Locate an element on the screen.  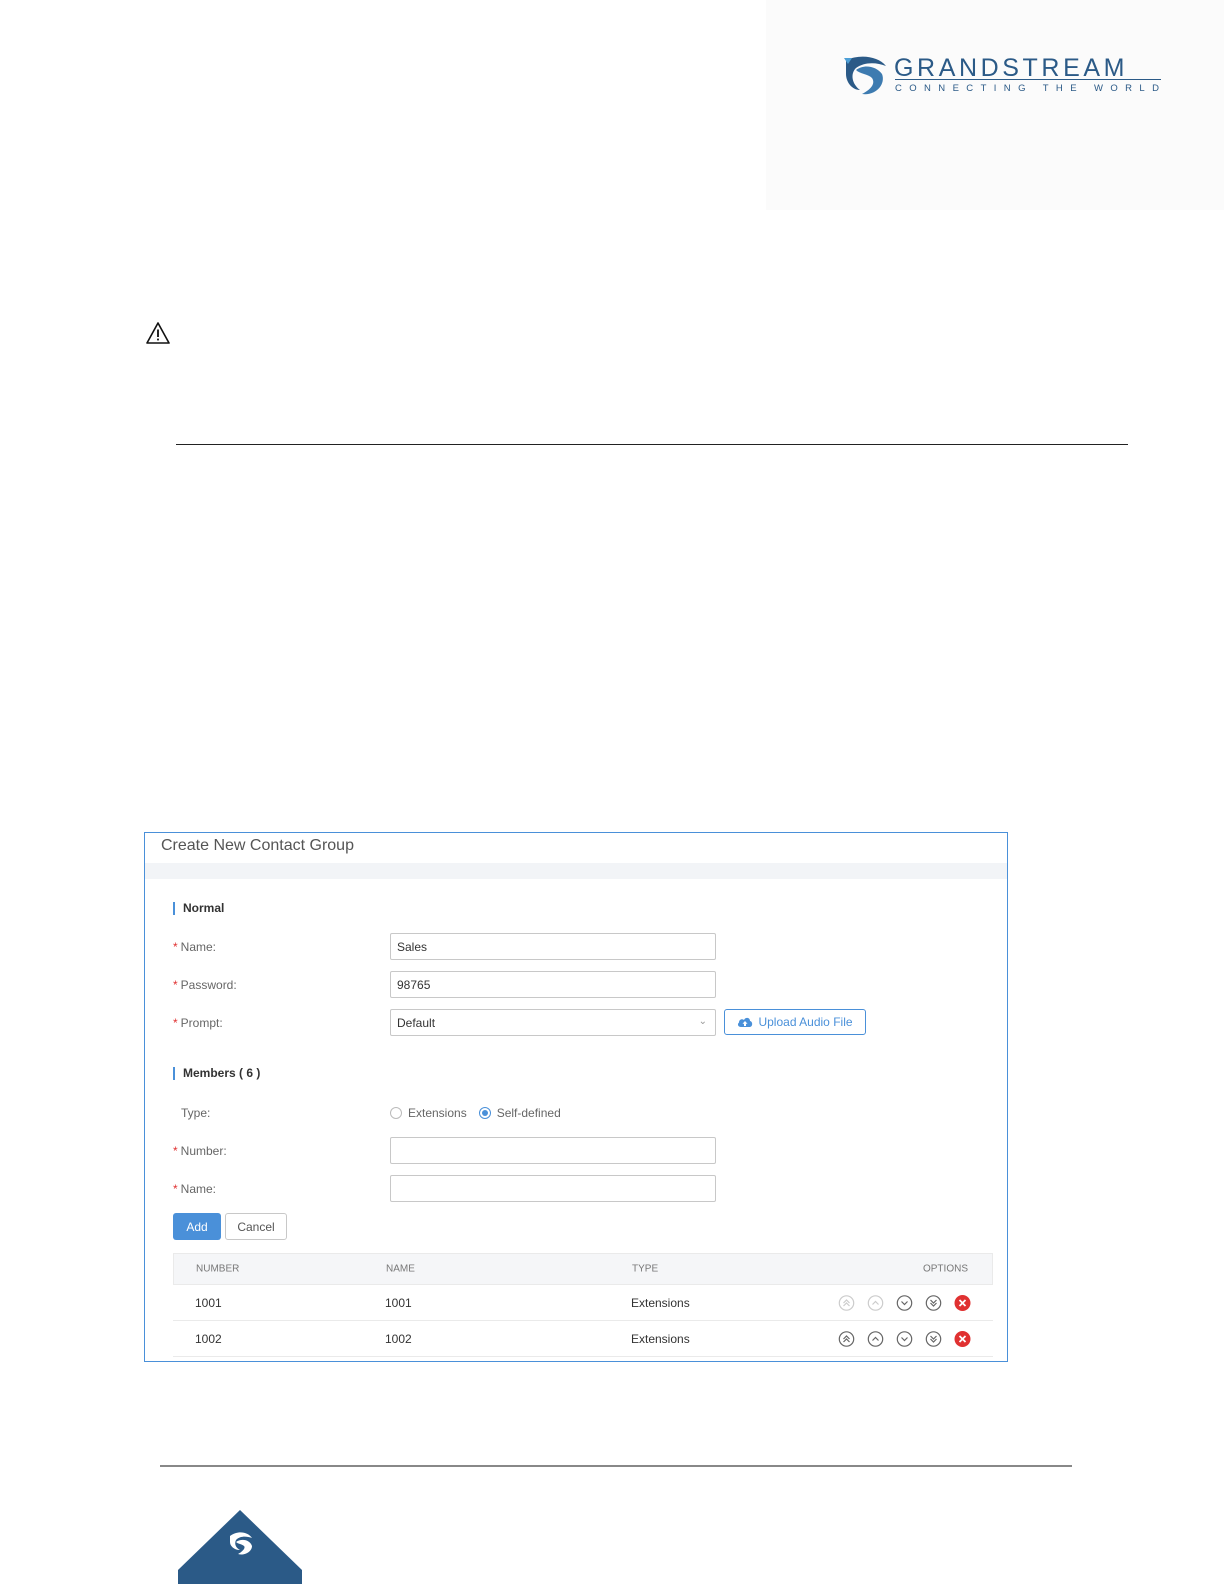
number-label: * Number: is located at coordinates (200, 1151).